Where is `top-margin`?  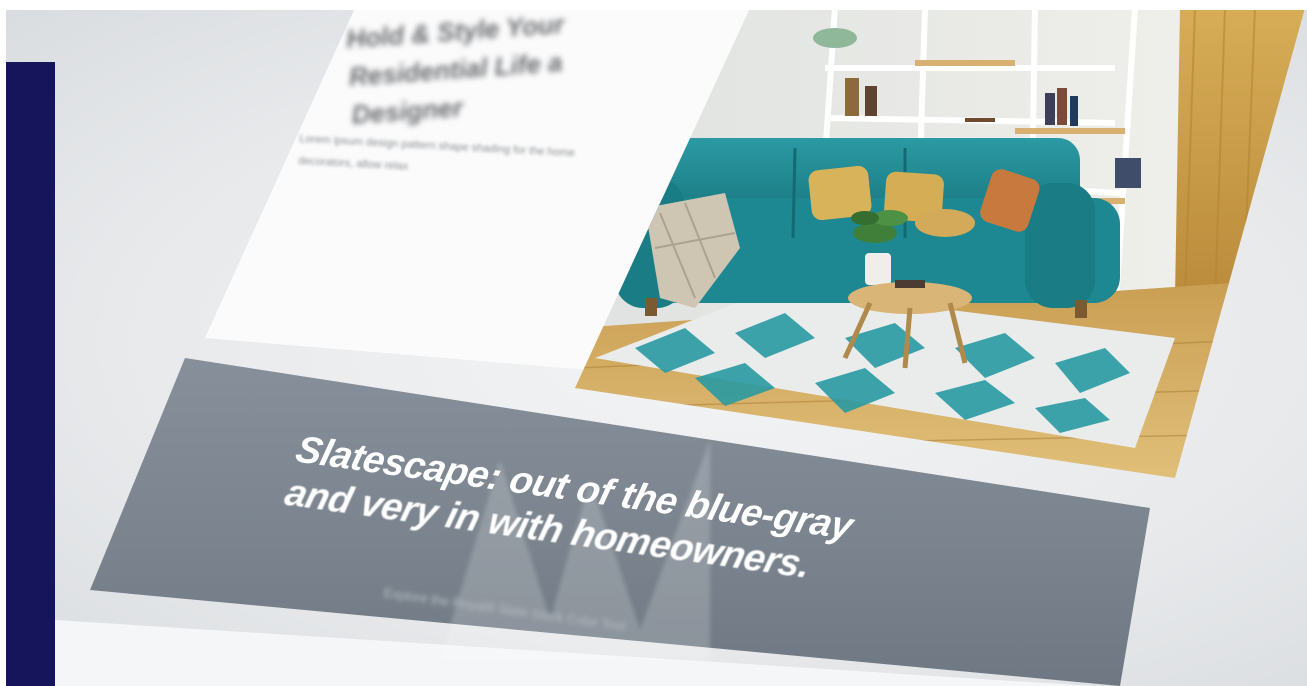 top-margin is located at coordinates (653, 5).